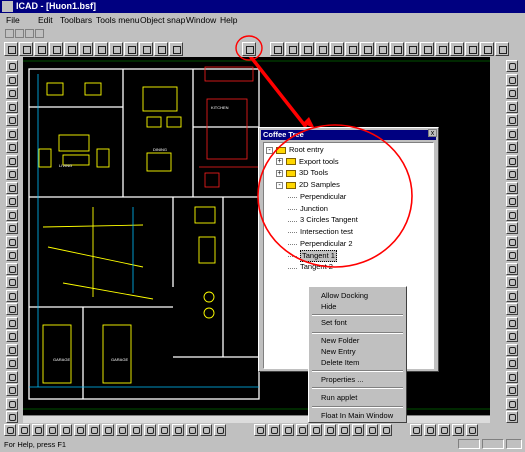 The height and width of the screenshot is (452, 525). What do you see at coordinates (201, 20) in the screenshot?
I see `menu-window: Window` at bounding box center [201, 20].